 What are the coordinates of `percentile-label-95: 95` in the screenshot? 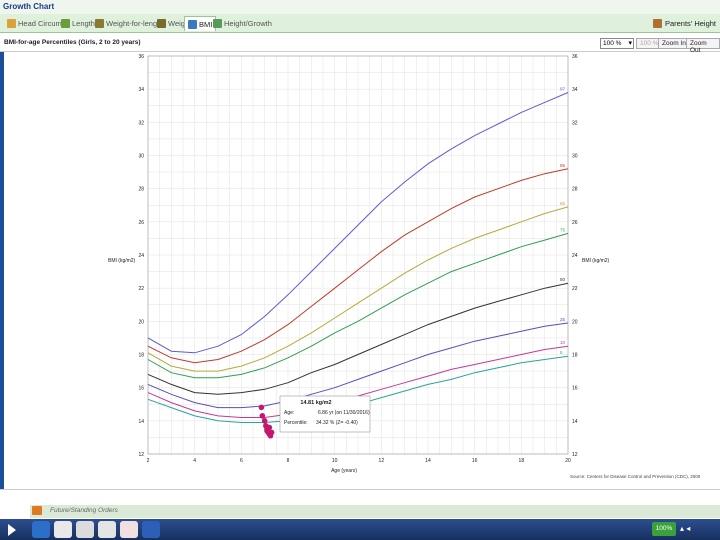 It's located at (563, 165).